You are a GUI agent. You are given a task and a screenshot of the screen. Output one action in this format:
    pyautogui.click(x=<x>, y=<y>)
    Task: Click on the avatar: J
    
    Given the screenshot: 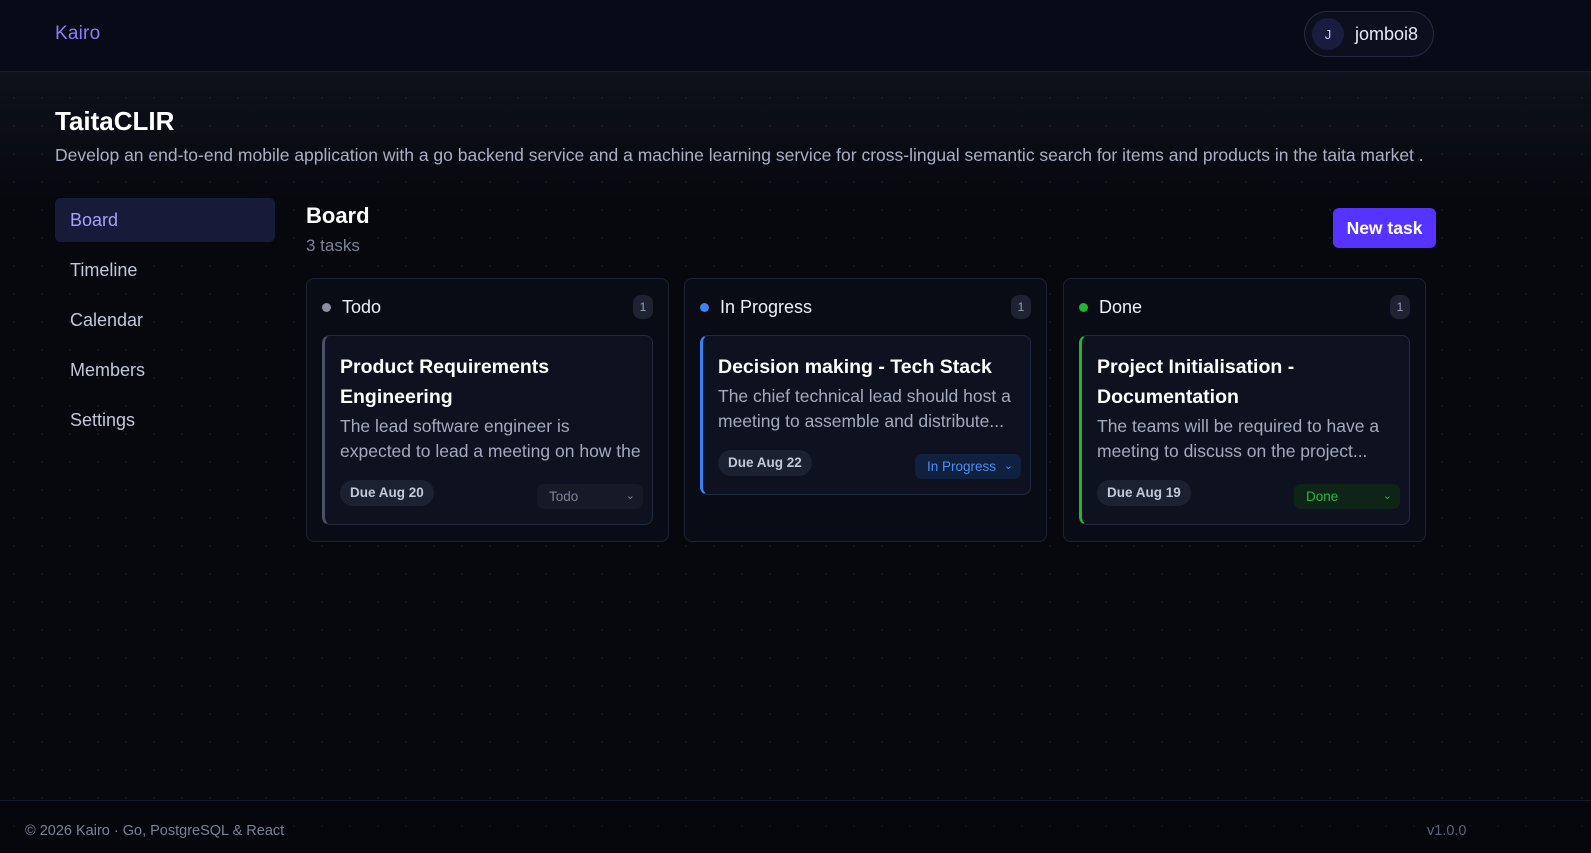 What is the action you would take?
    pyautogui.click(x=1328, y=34)
    